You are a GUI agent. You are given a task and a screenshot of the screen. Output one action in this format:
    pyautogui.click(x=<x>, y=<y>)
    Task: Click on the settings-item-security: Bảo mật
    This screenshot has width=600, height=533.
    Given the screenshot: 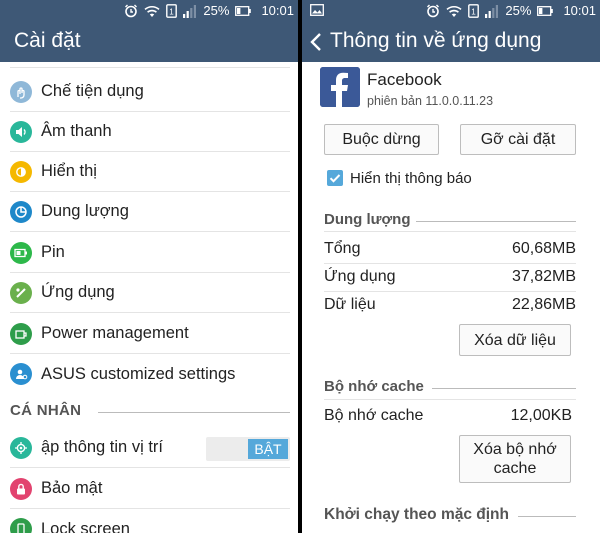 What is the action you would take?
    pyautogui.click(x=150, y=489)
    